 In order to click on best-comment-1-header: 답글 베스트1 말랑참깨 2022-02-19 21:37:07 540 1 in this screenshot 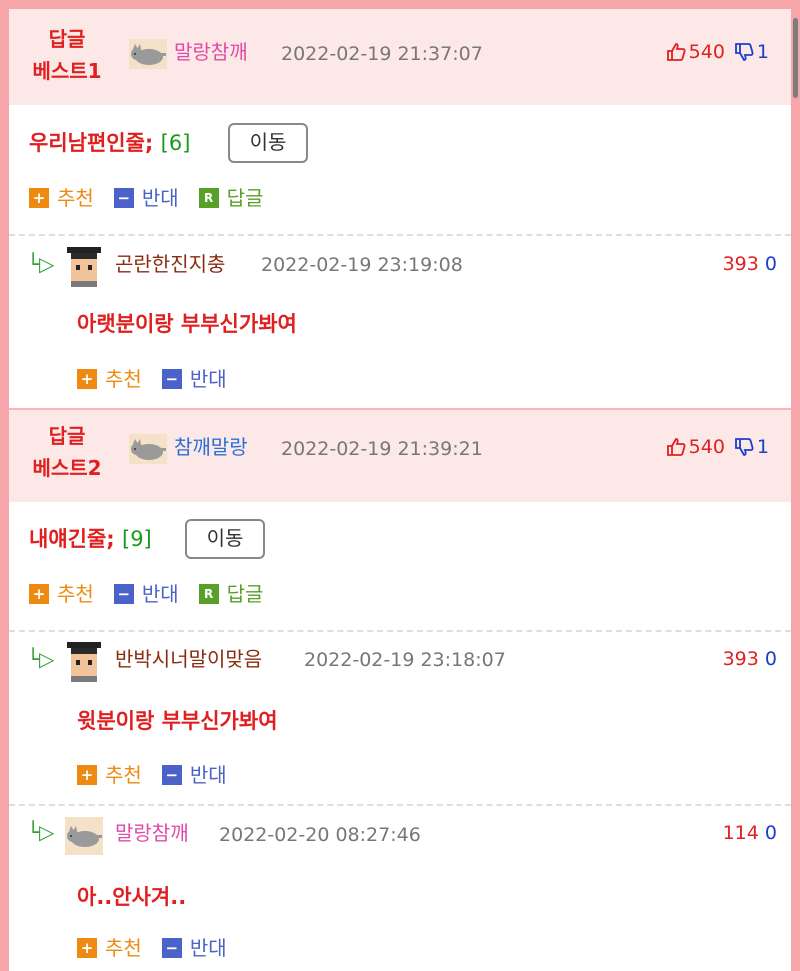, I will do `click(400, 57)`.